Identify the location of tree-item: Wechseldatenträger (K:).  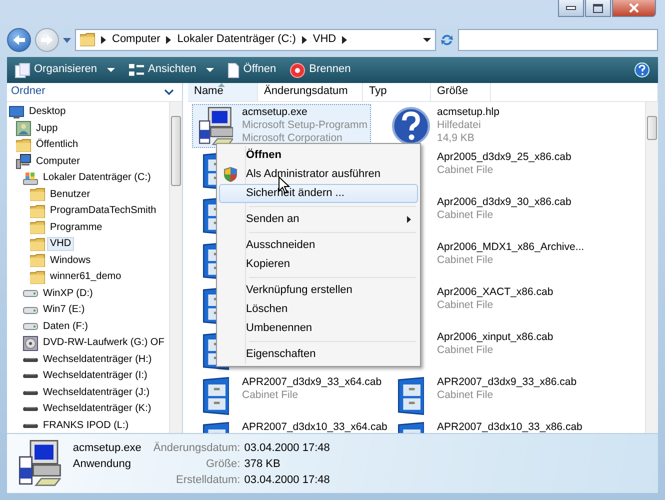
(97, 409).